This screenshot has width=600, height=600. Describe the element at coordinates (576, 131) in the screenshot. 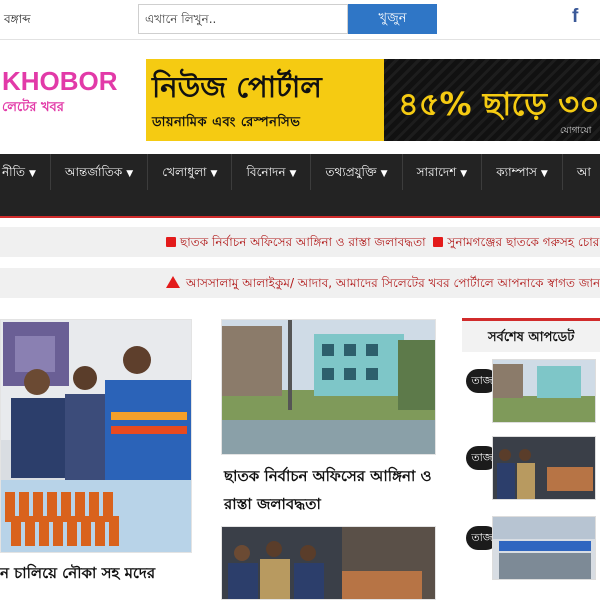

I see `banner-contact: যোগাযো` at that location.